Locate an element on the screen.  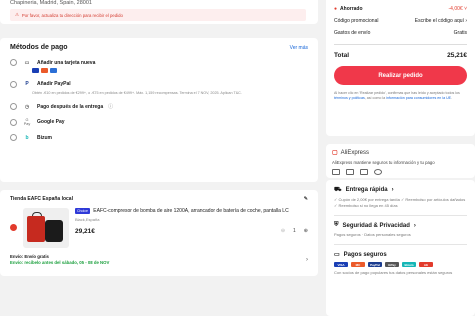
saved-label: Ahorrado is located at coordinates (351, 9).